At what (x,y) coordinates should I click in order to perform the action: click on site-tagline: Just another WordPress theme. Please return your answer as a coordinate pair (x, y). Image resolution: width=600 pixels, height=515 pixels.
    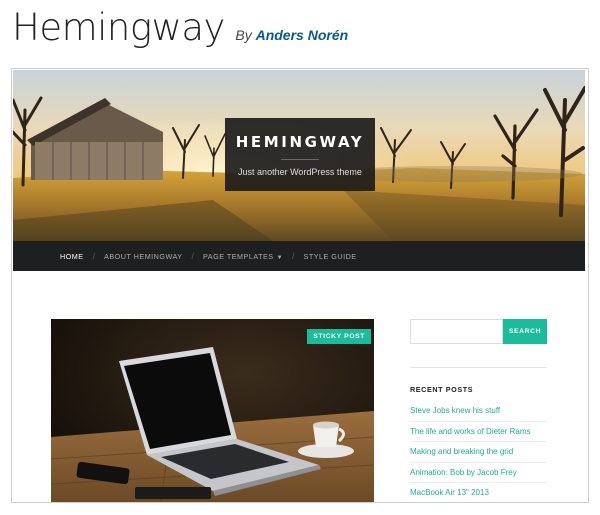
    Looking at the image, I should click on (300, 172).